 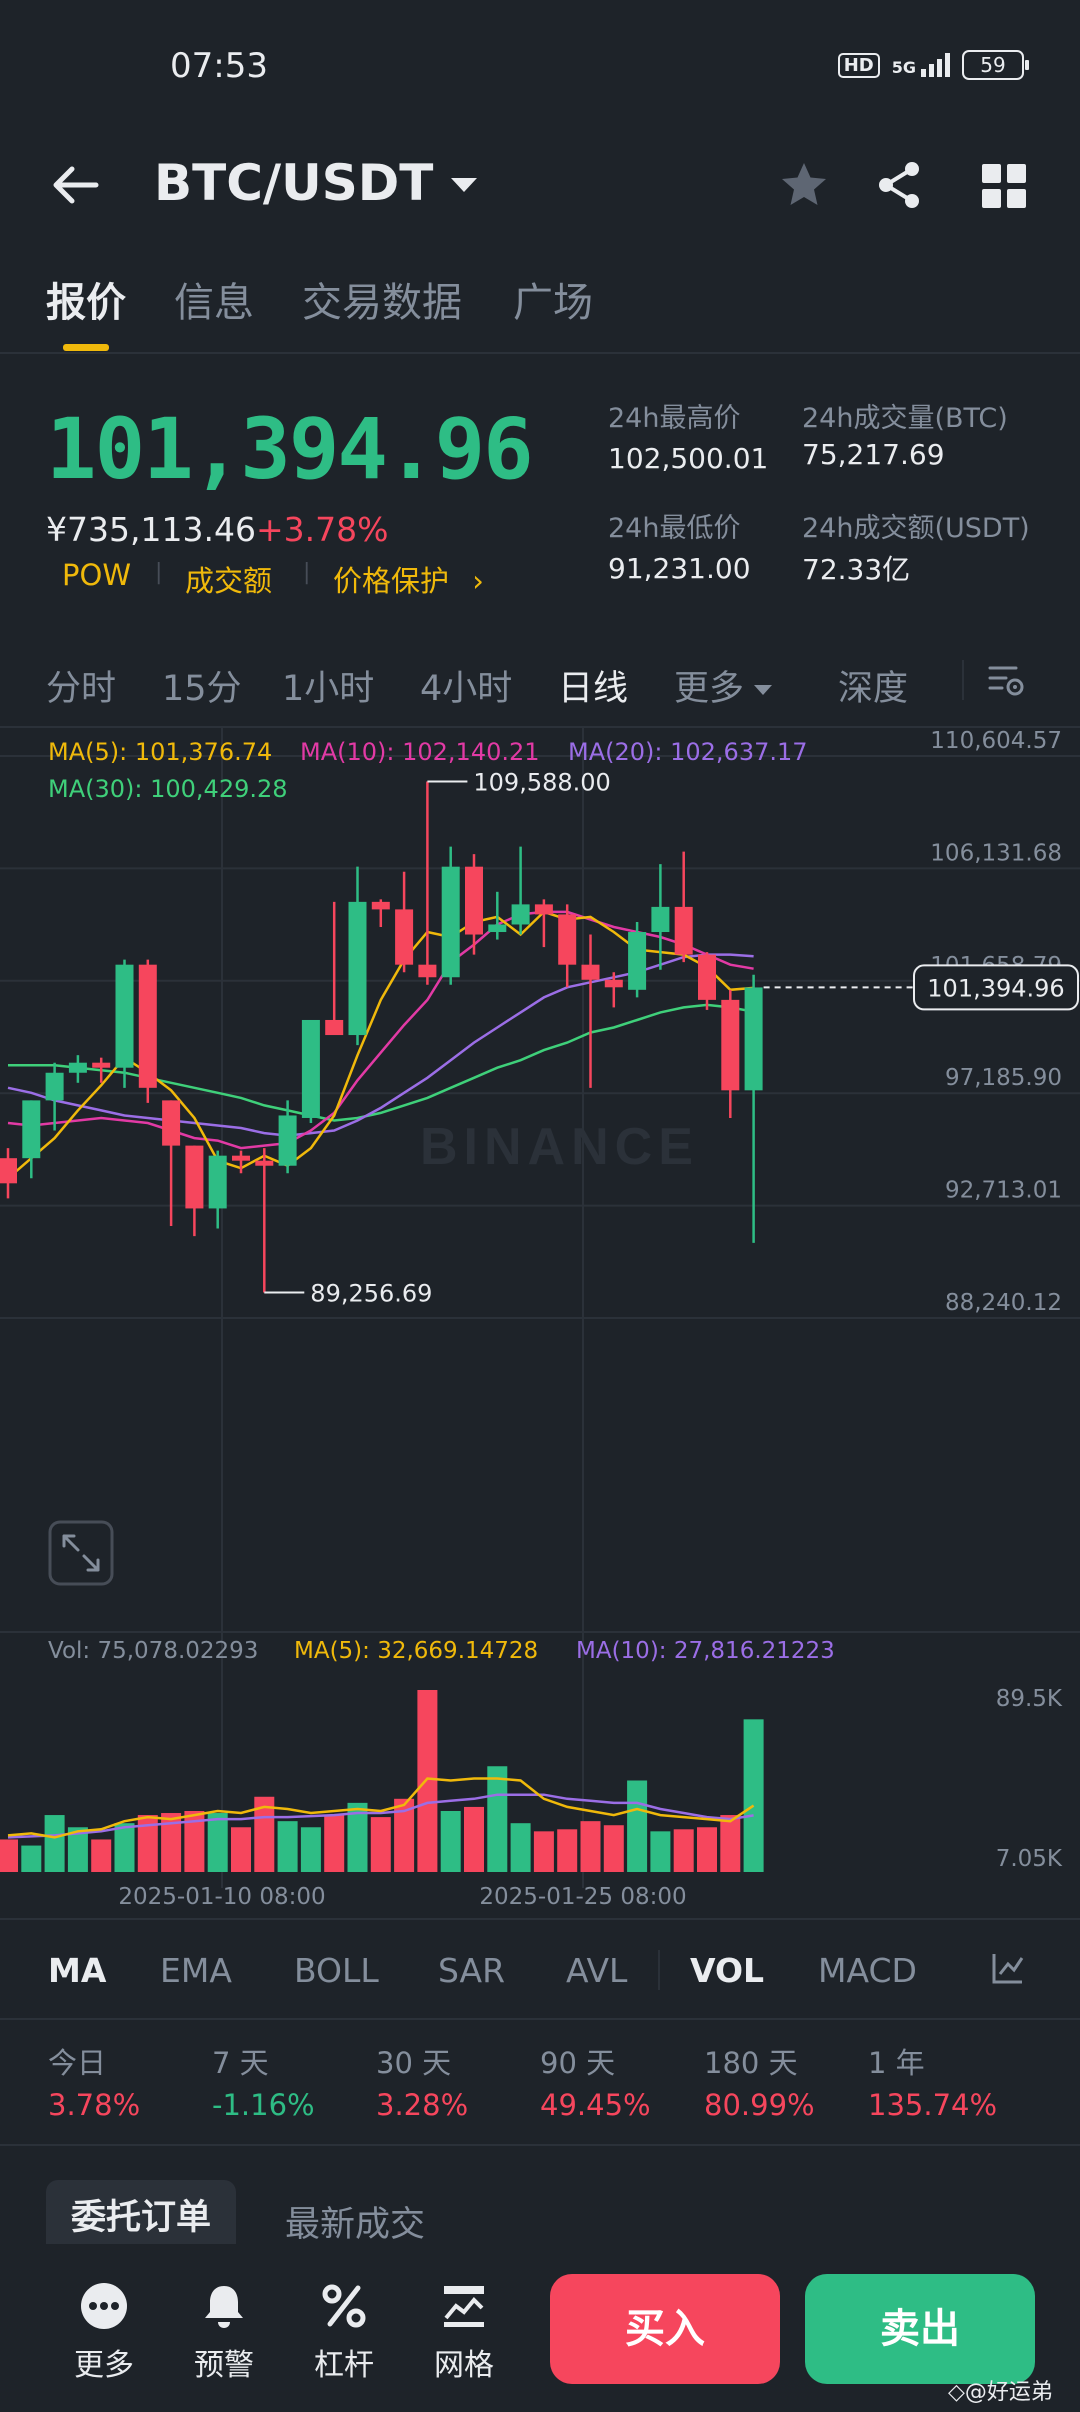 I want to click on interval-15m: 15分, so click(x=202, y=685).